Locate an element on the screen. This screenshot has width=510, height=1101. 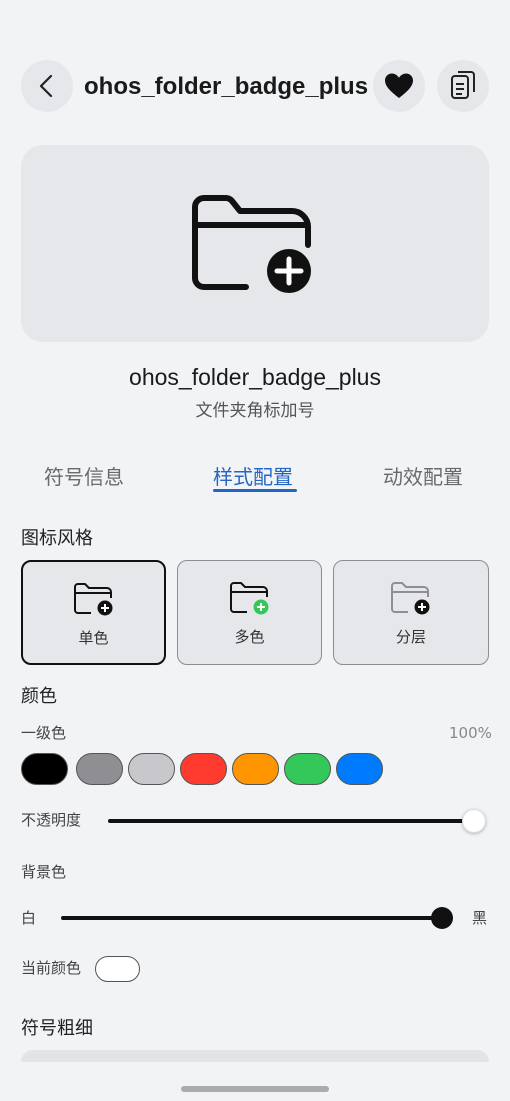
active-tab-indicator is located at coordinates (255, 490).